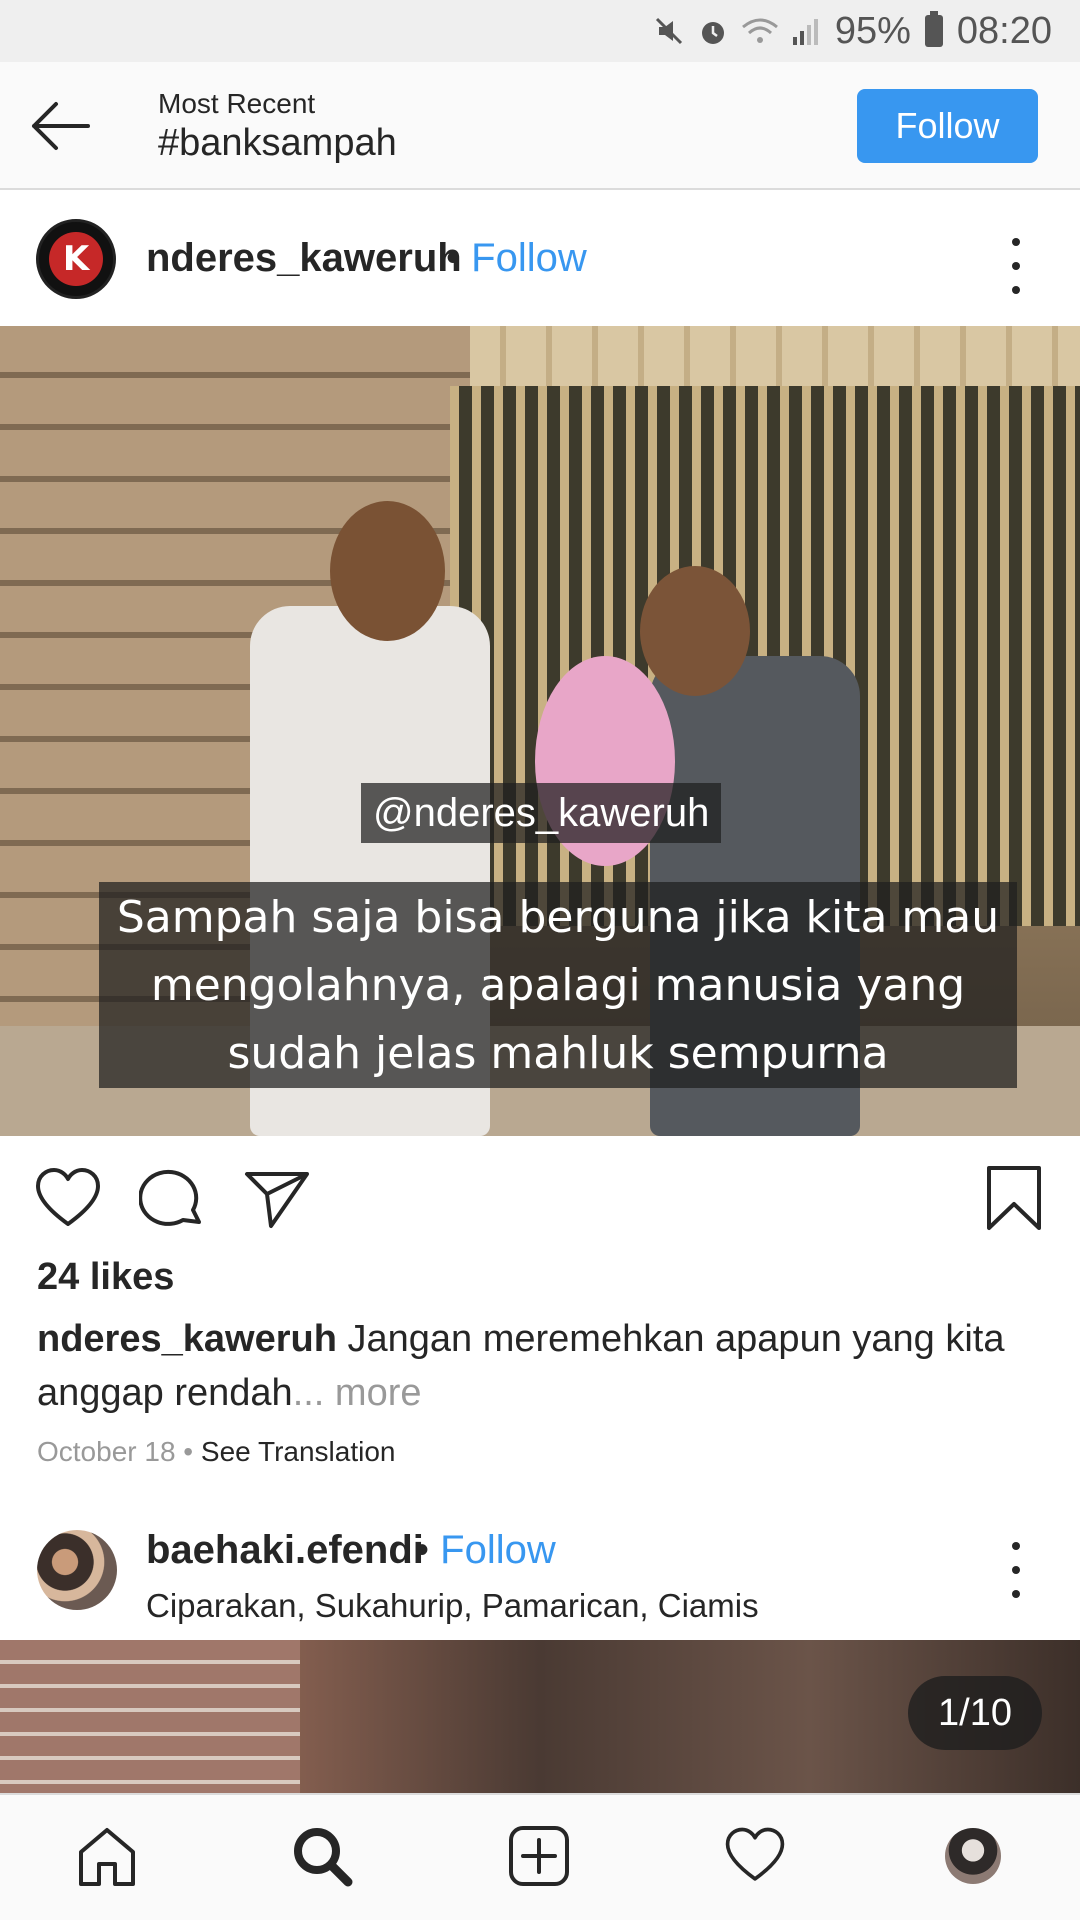 This screenshot has height=1920, width=1080. I want to click on back-button, so click(61, 126).